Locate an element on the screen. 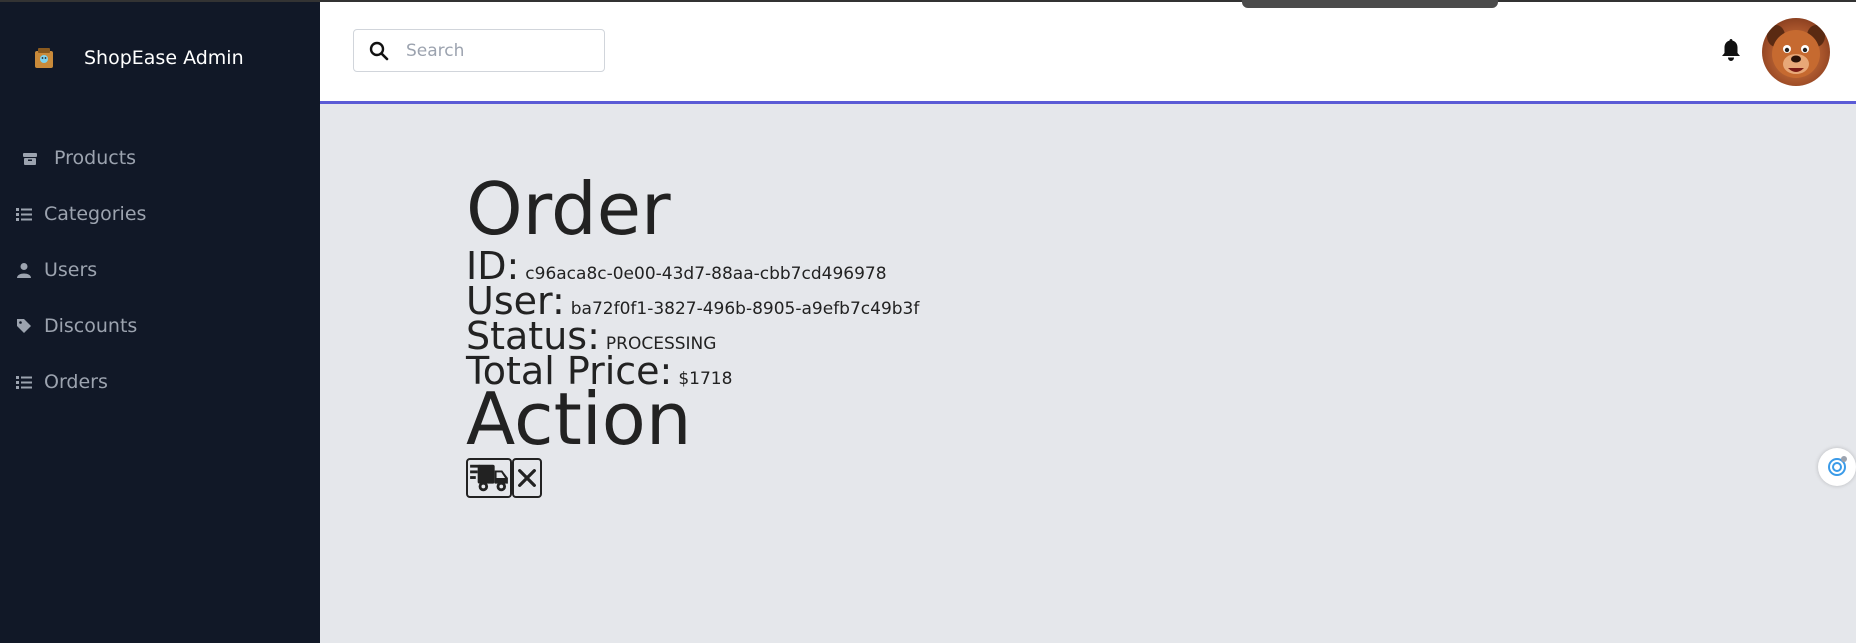 The width and height of the screenshot is (1856, 643). window-top-border is located at coordinates (928, 1).